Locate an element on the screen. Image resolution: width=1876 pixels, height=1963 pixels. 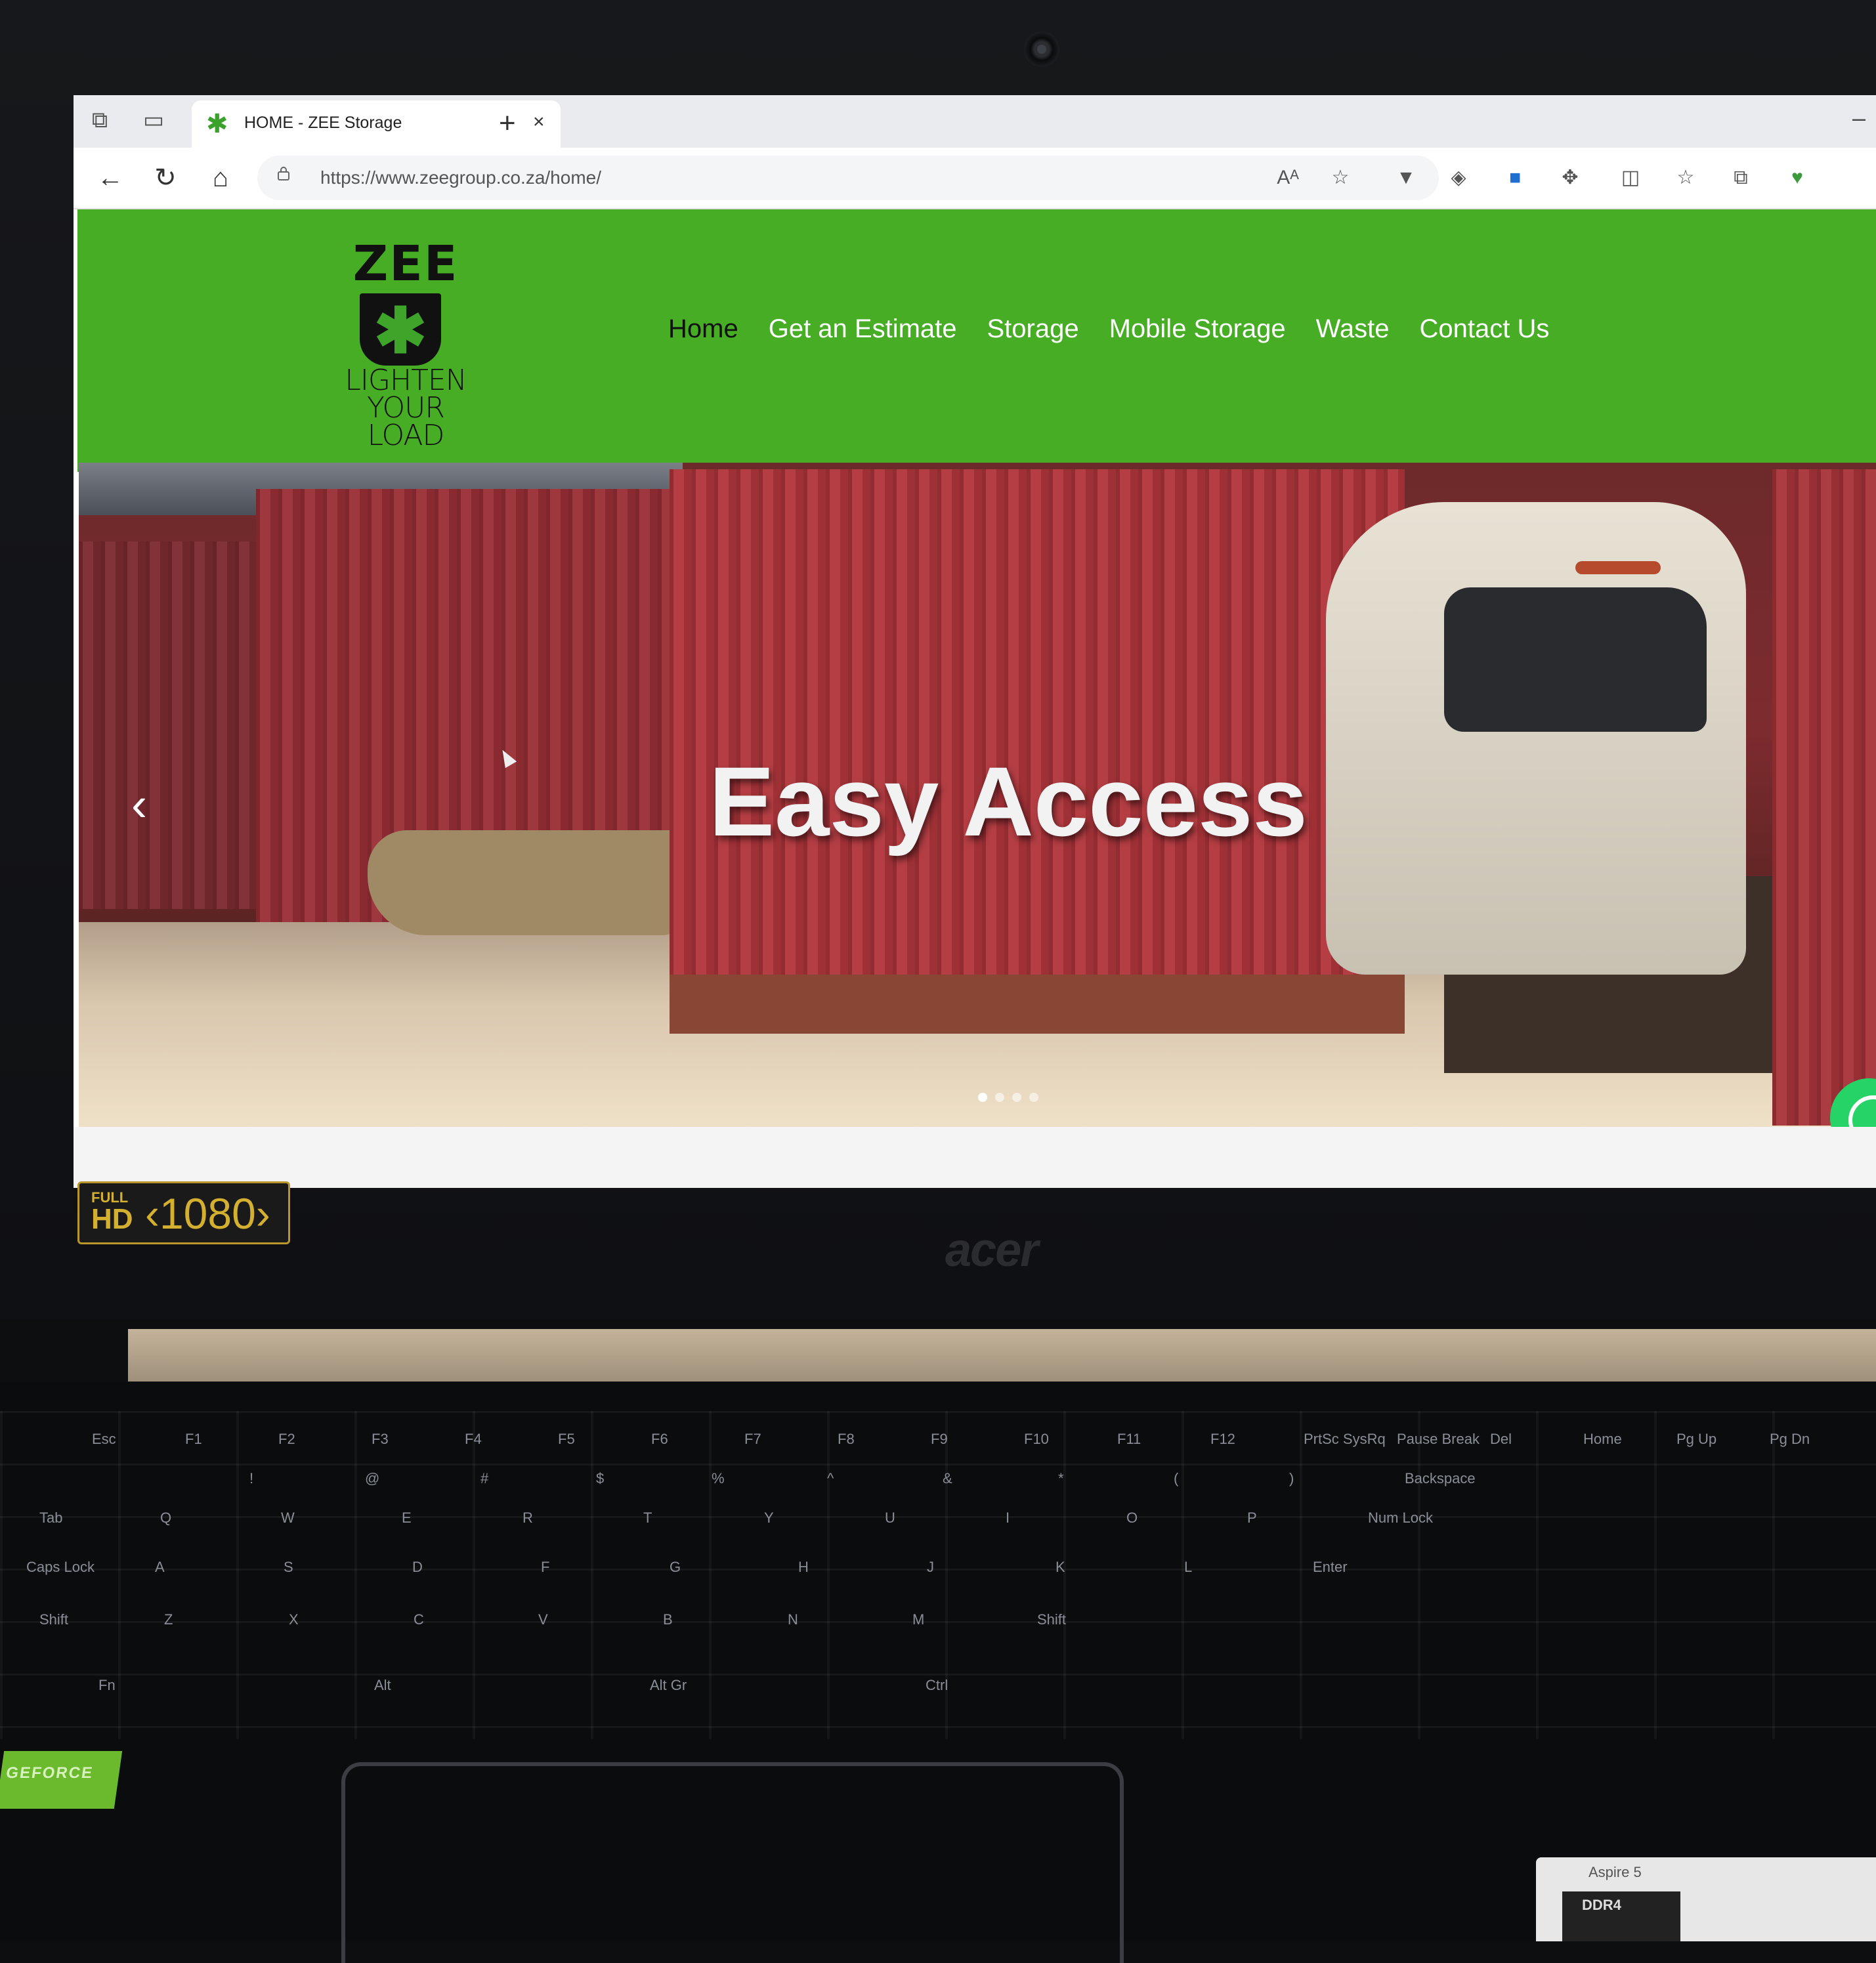
touchpad is located at coordinates (732, 1862).